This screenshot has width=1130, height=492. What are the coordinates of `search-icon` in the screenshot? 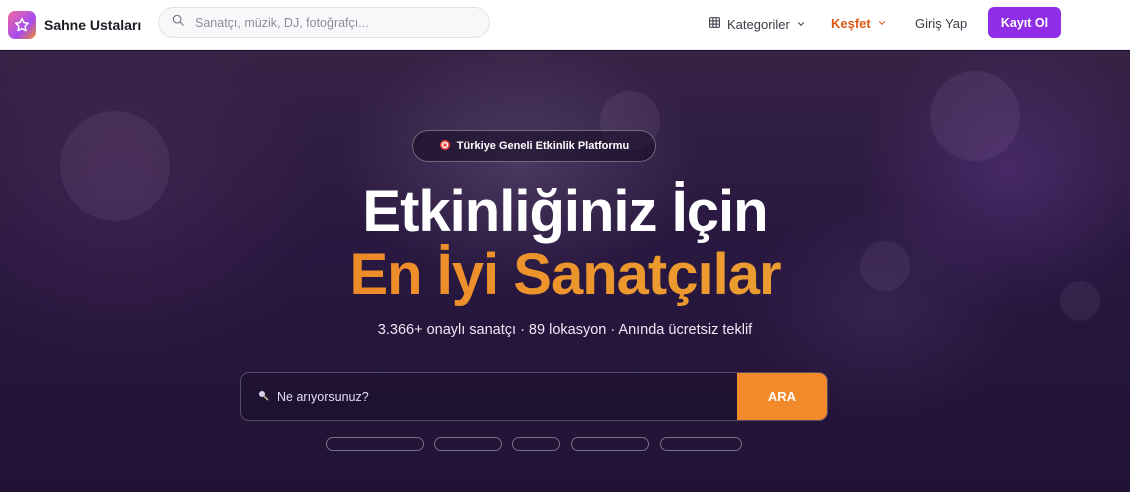 It's located at (178, 22).